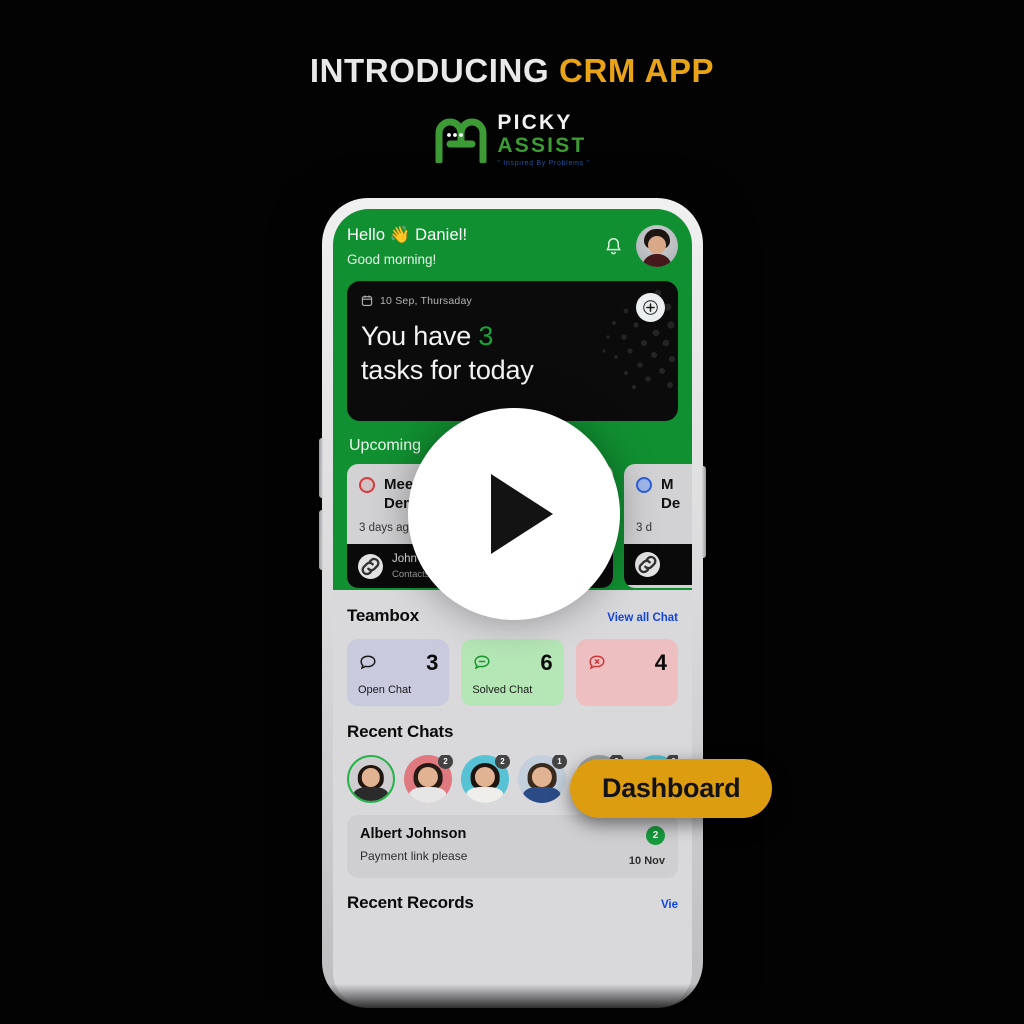 Image resolution: width=1024 pixels, height=1024 pixels. Describe the element at coordinates (671, 504) in the screenshot. I see `upcoming-title-line2: De` at that location.